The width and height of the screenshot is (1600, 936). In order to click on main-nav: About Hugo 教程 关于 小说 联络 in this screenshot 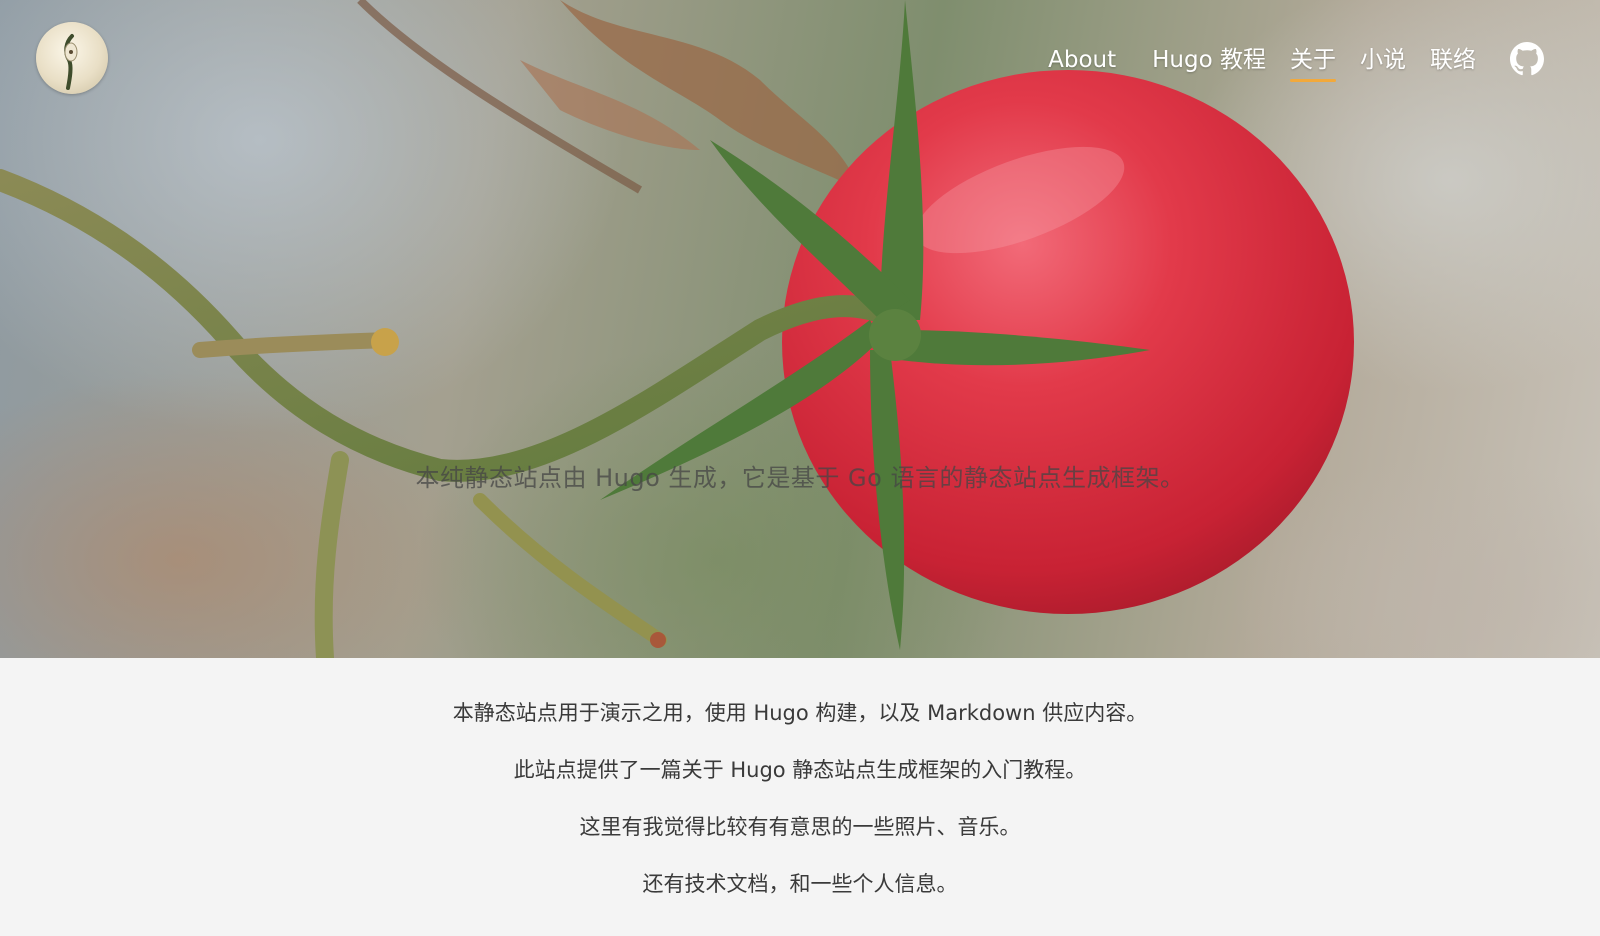, I will do `click(1262, 64)`.